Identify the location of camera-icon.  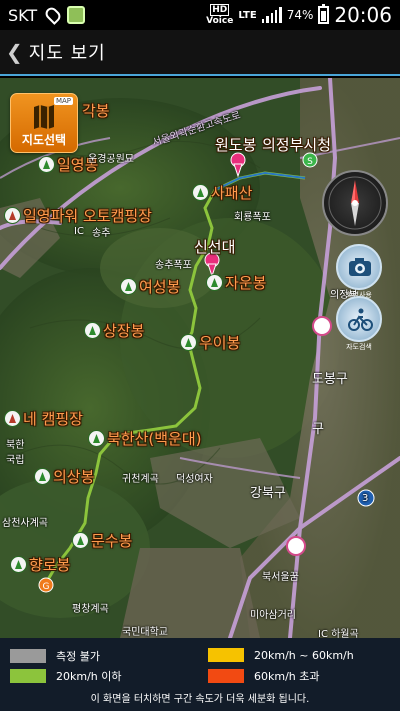
(360, 267).